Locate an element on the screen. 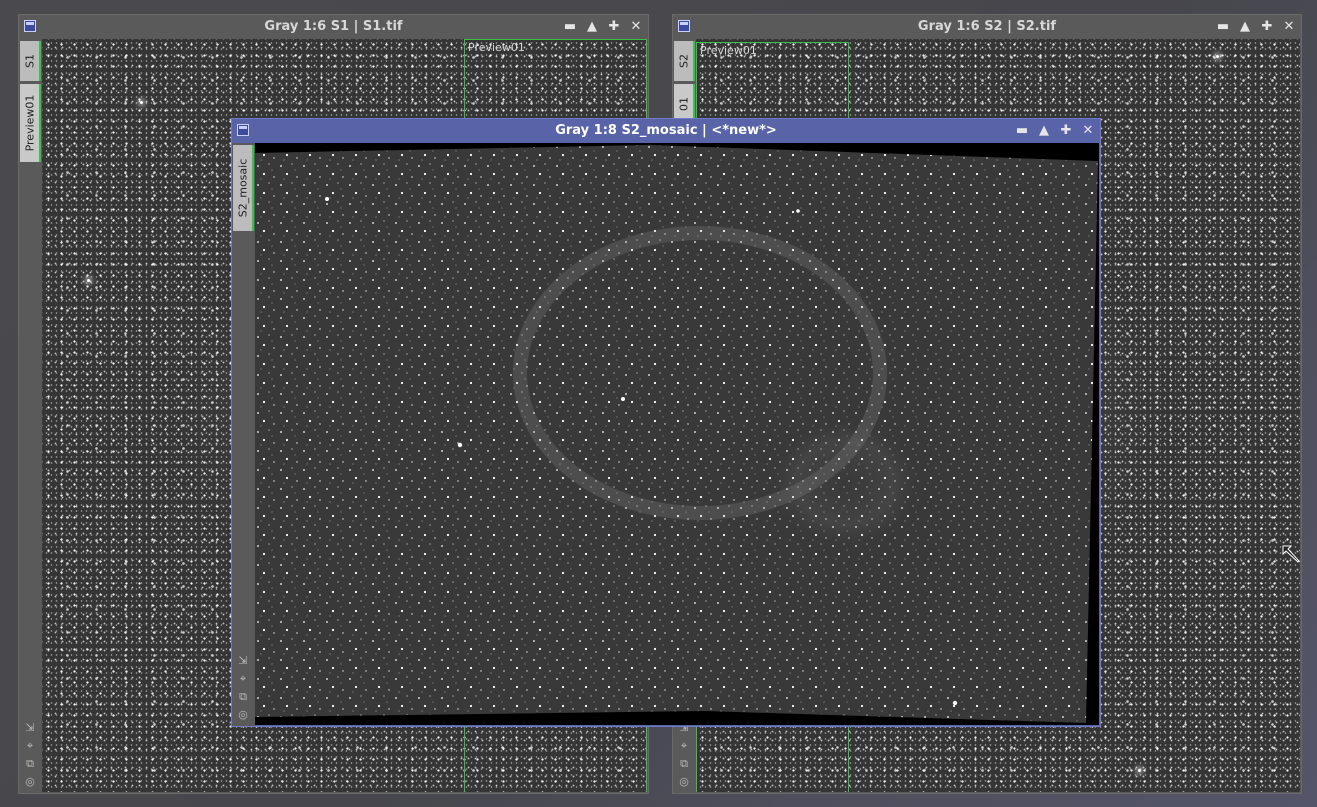 Image resolution: width=1317 pixels, height=807 pixels. window-title-s2: Gray 1:6 S2 | S2.tif is located at coordinates (987, 26).